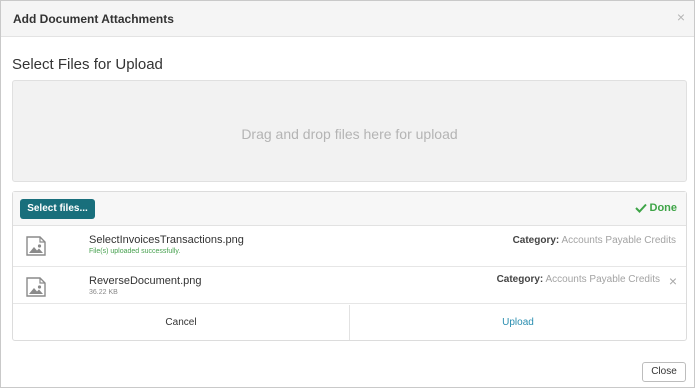 This screenshot has width=695, height=388. I want to click on close-button: Close, so click(664, 372).